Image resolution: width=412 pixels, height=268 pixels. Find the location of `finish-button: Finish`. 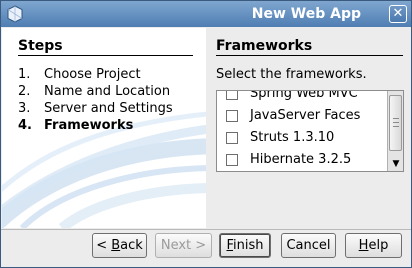

finish-button: Finish is located at coordinates (245, 245).